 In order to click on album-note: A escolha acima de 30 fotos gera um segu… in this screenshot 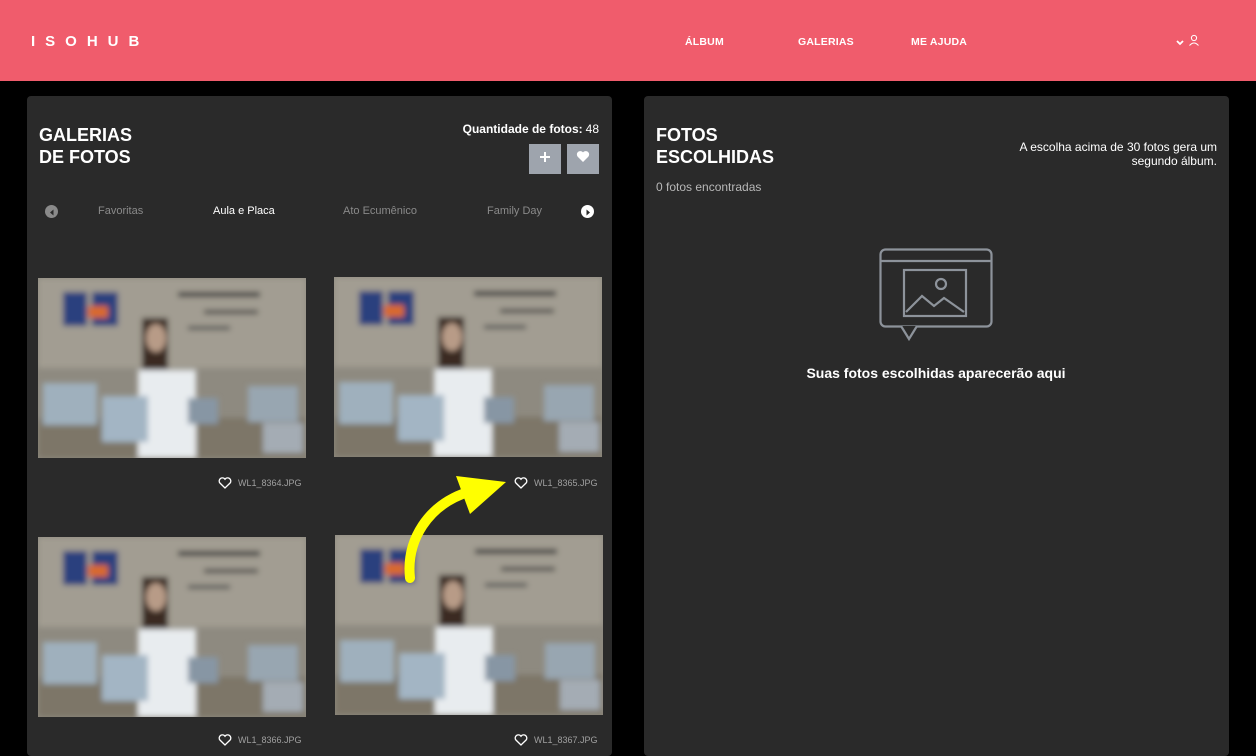, I will do `click(1118, 154)`.